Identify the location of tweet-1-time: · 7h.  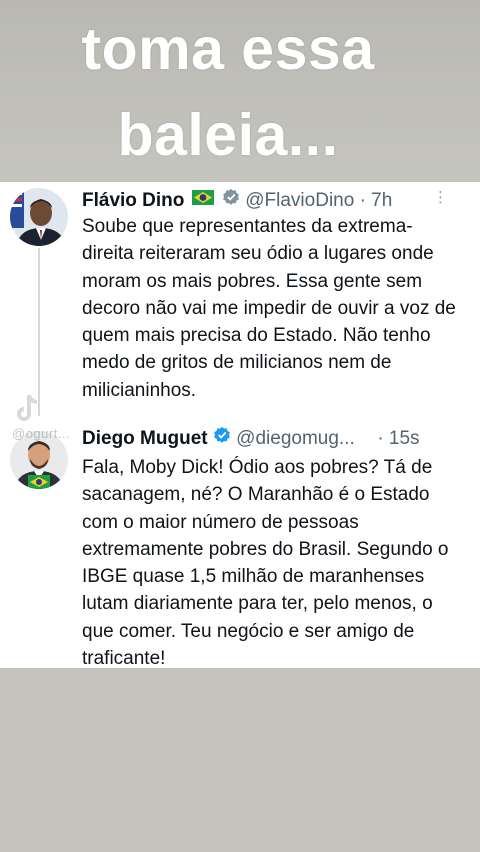
(376, 200).